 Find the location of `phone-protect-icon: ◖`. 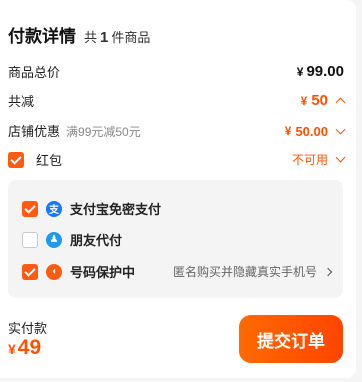

phone-protect-icon: ◖ is located at coordinates (54, 271).